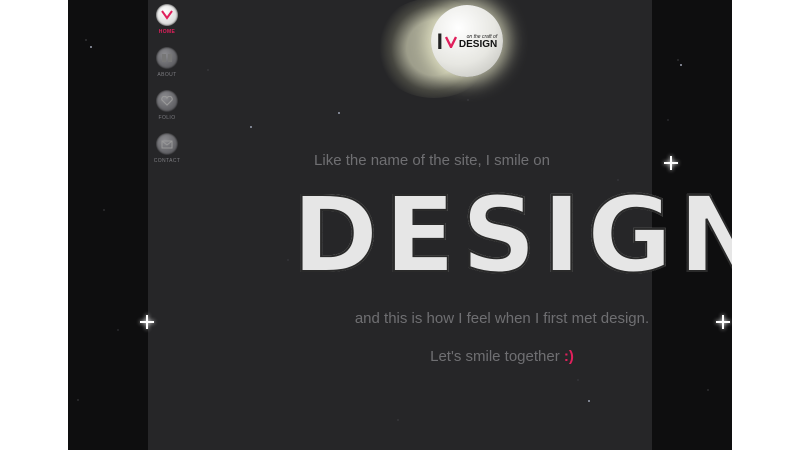  I want to click on info-icon, so click(167, 58).